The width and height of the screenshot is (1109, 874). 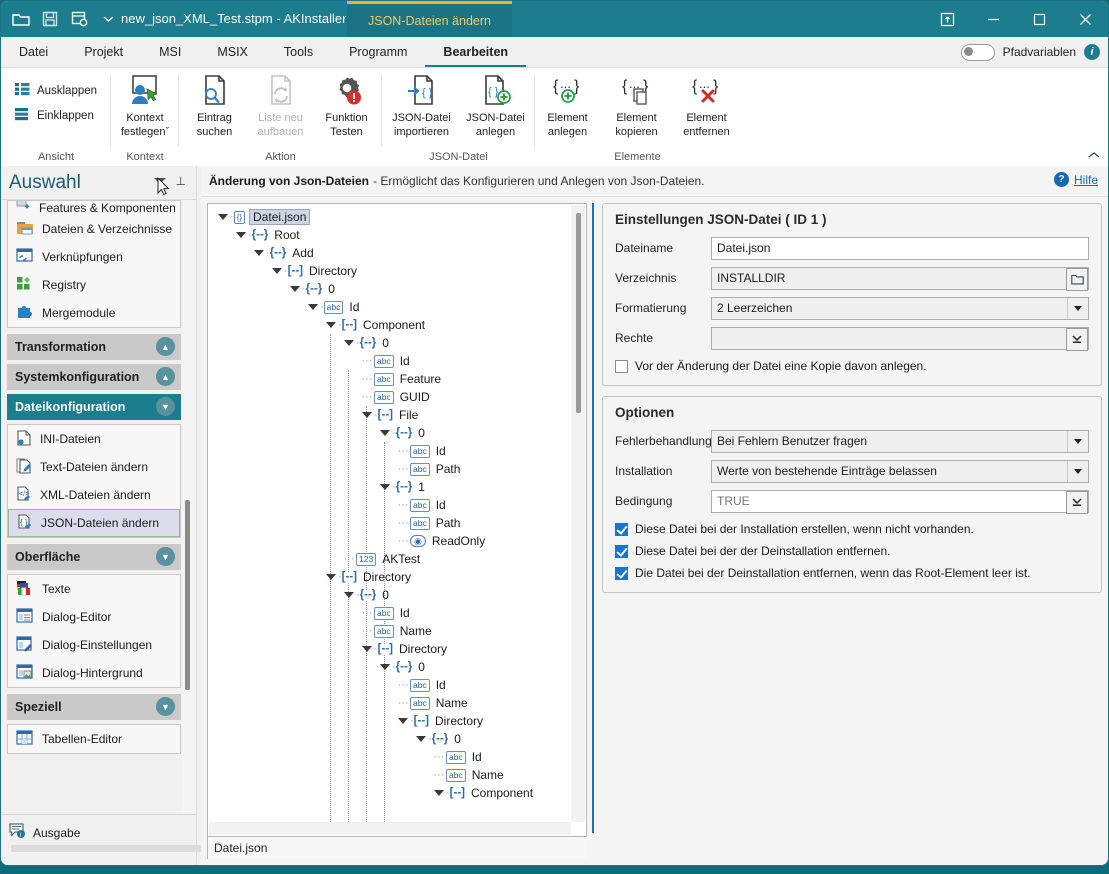 I want to click on save-as-icon, so click(x=79, y=19).